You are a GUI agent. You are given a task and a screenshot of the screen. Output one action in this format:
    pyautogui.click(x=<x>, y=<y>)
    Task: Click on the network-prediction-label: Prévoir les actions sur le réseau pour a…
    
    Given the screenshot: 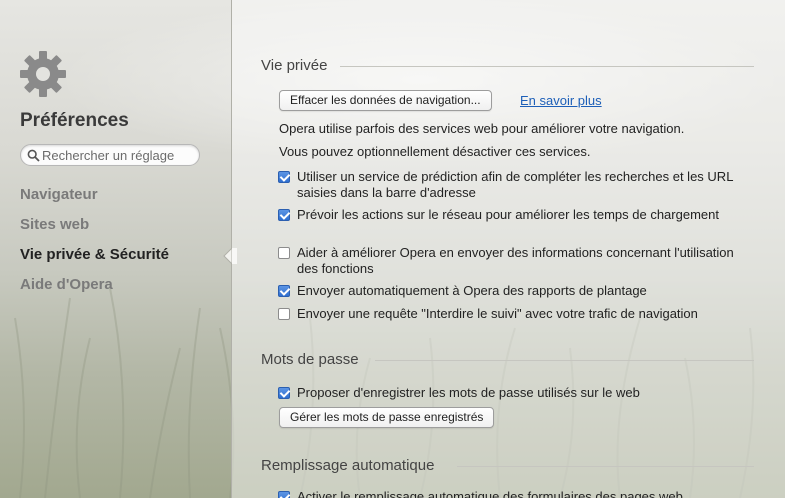 What is the action you would take?
    pyautogui.click(x=508, y=214)
    